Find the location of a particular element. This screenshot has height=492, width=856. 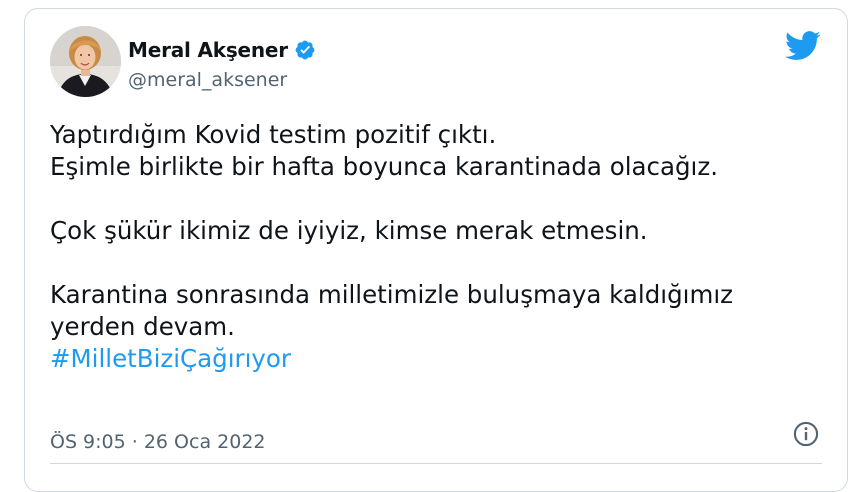

avatar is located at coordinates (85, 61).